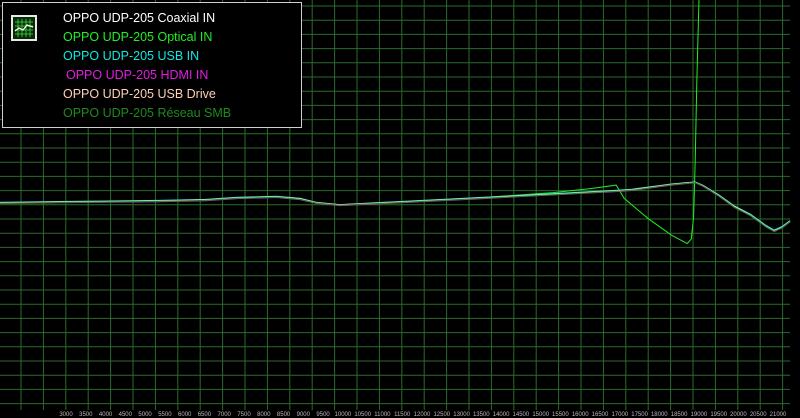  What do you see at coordinates (639, 415) in the screenshot?
I see `x-tick-label: 17500` at bounding box center [639, 415].